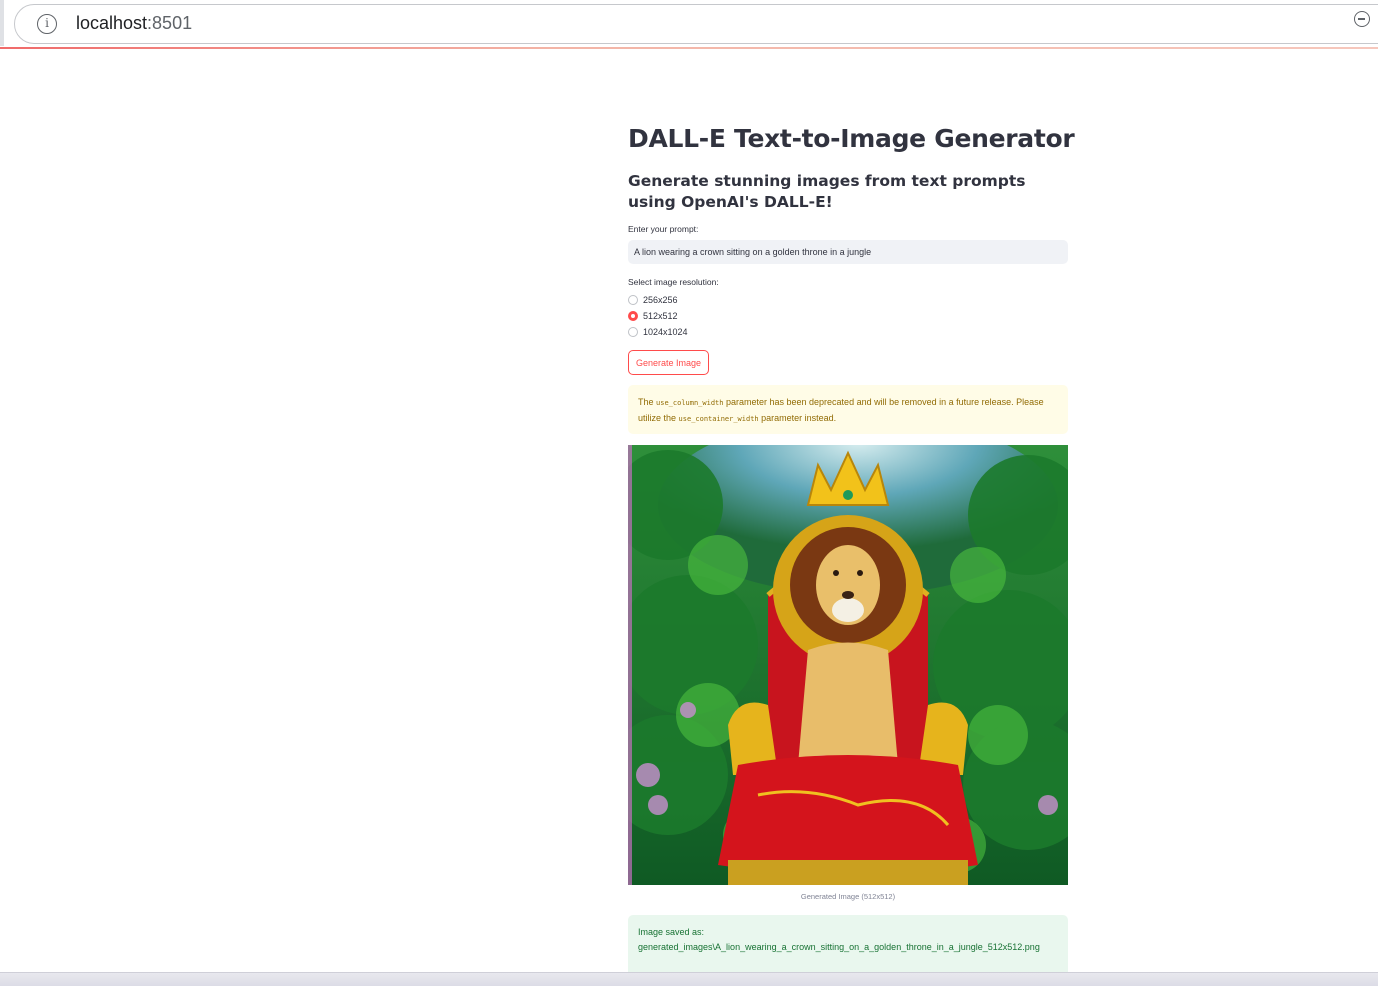  What do you see at coordinates (660, 316) in the screenshot?
I see `radio-label: 512x512` at bounding box center [660, 316].